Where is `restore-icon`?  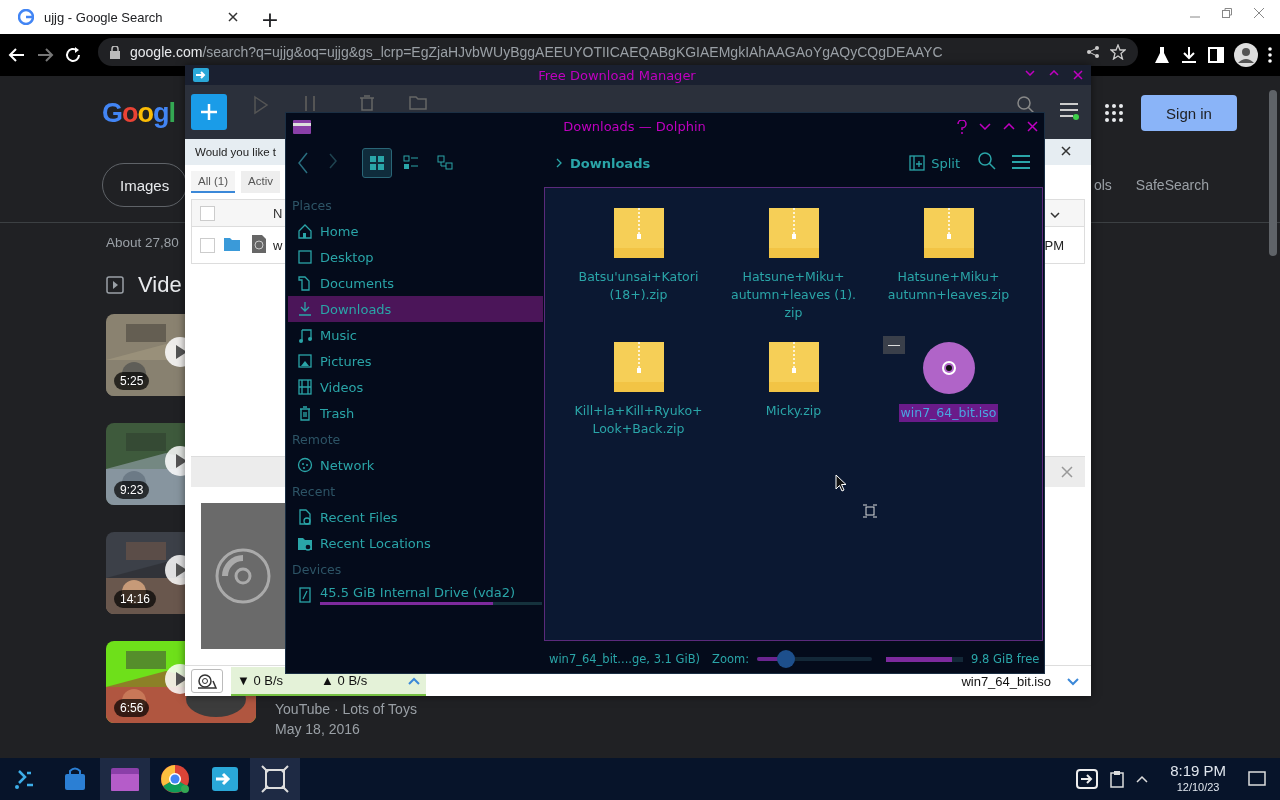 restore-icon is located at coordinates (1227, 13).